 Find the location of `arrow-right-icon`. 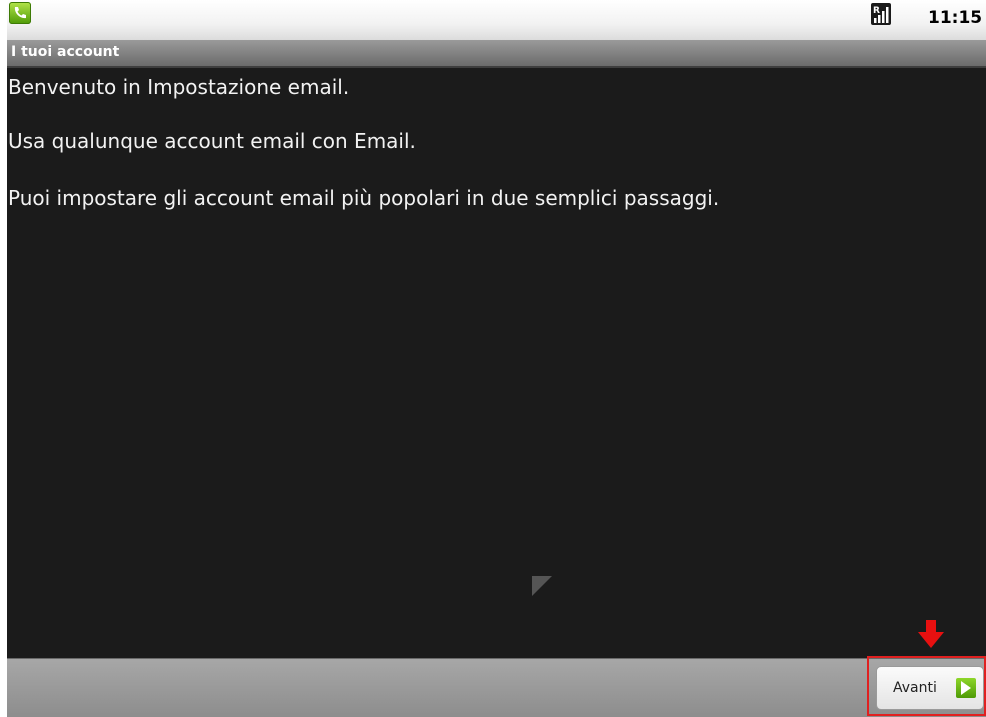

arrow-right-icon is located at coordinates (966, 688).